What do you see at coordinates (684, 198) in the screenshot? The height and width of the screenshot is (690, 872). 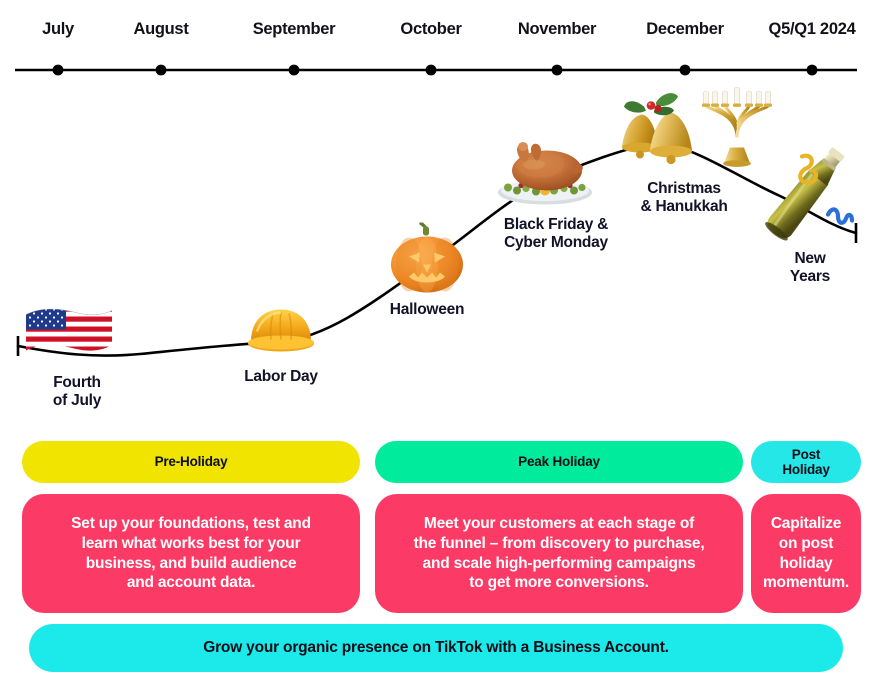 I see `event-label: Christmas & Hanukkah` at bounding box center [684, 198].